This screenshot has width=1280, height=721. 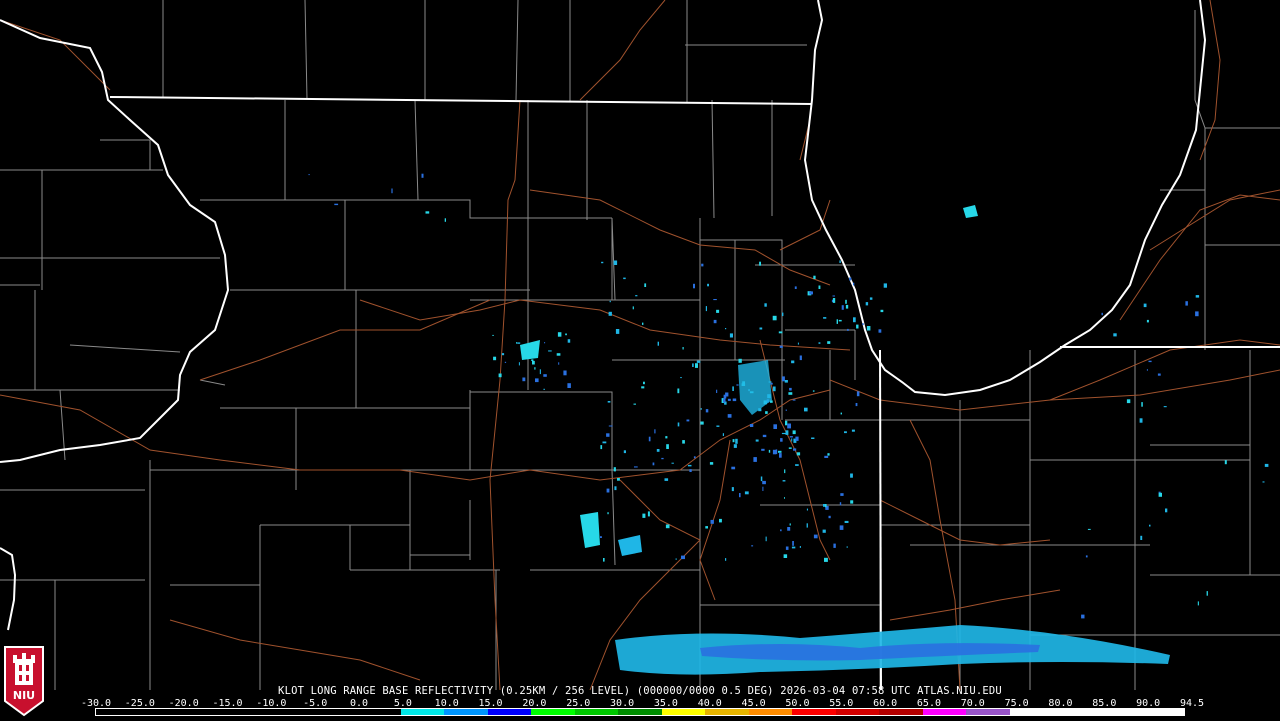 What do you see at coordinates (1192, 703) in the screenshot?
I see `colorbar-tick-label: 94.5` at bounding box center [1192, 703].